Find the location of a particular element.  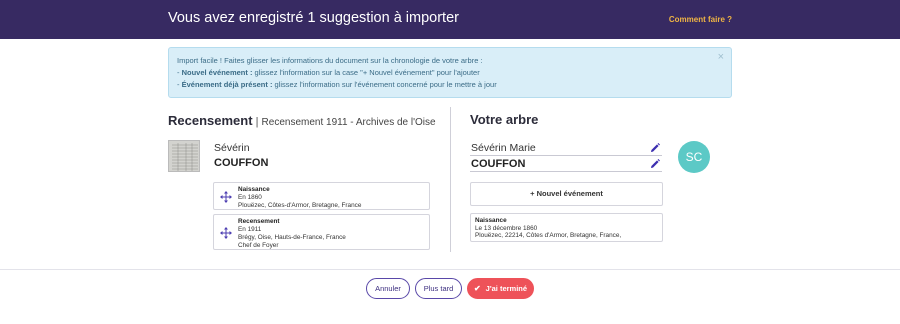

tree-last-name: COUFFON is located at coordinates (498, 164).